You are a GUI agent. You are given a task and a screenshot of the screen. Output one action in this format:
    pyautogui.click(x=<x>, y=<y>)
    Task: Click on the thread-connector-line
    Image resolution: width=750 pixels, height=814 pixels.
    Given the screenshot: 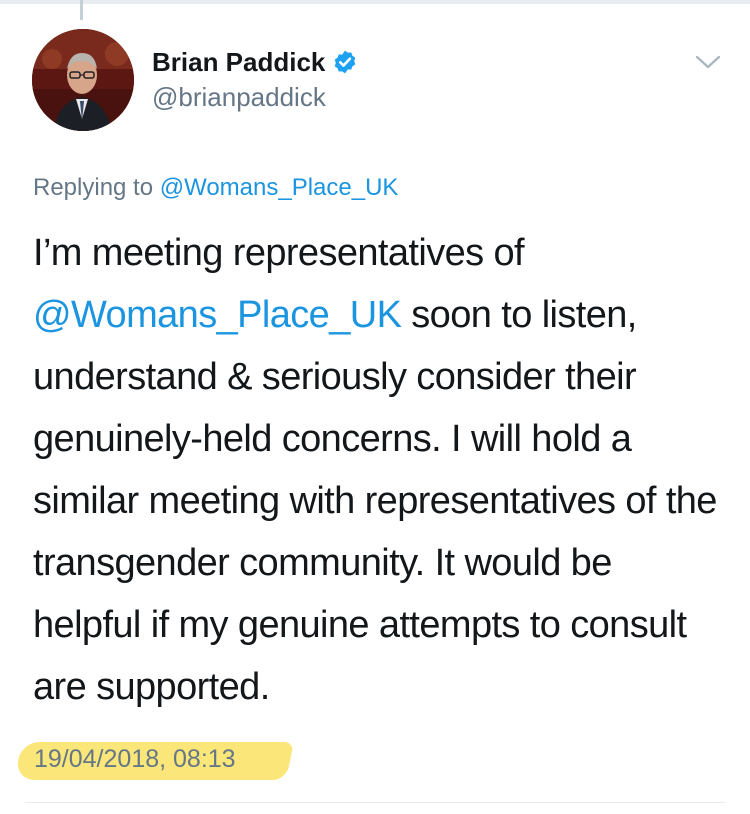 What is the action you would take?
    pyautogui.click(x=81, y=10)
    